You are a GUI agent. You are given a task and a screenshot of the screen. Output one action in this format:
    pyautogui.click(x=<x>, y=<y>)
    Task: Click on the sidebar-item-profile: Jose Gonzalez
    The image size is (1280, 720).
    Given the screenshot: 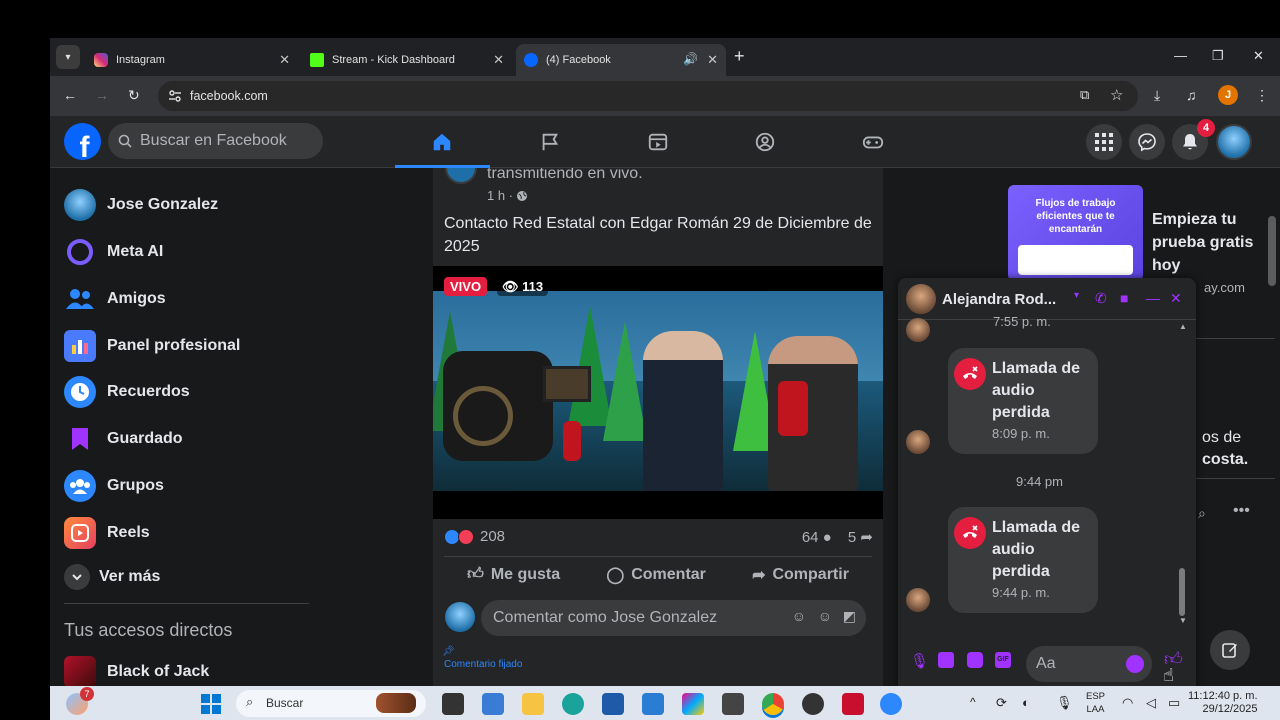 What is the action you would take?
    pyautogui.click(x=141, y=205)
    